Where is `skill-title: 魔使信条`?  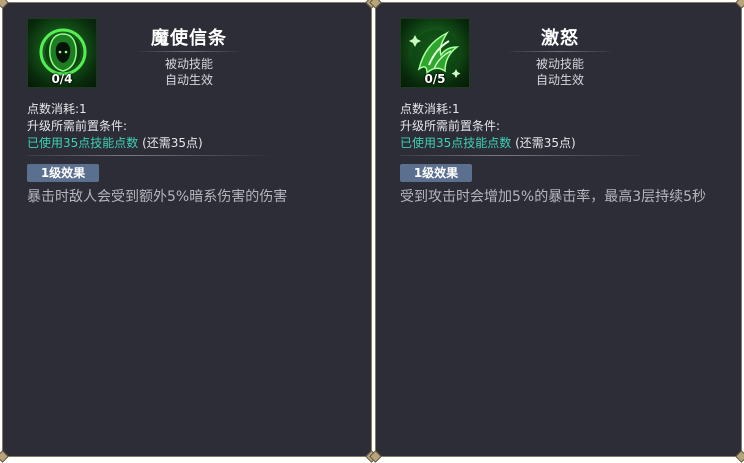
skill-title: 魔使信条 is located at coordinates (189, 38).